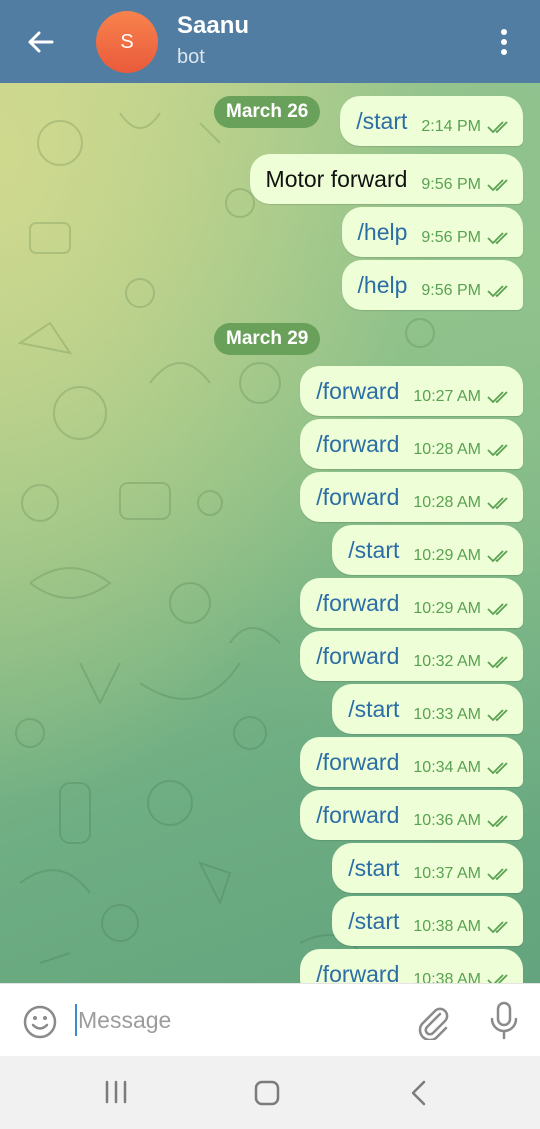 This screenshot has height=1129, width=540. I want to click on message-bubble: /forward 10:32 AM, so click(411, 656).